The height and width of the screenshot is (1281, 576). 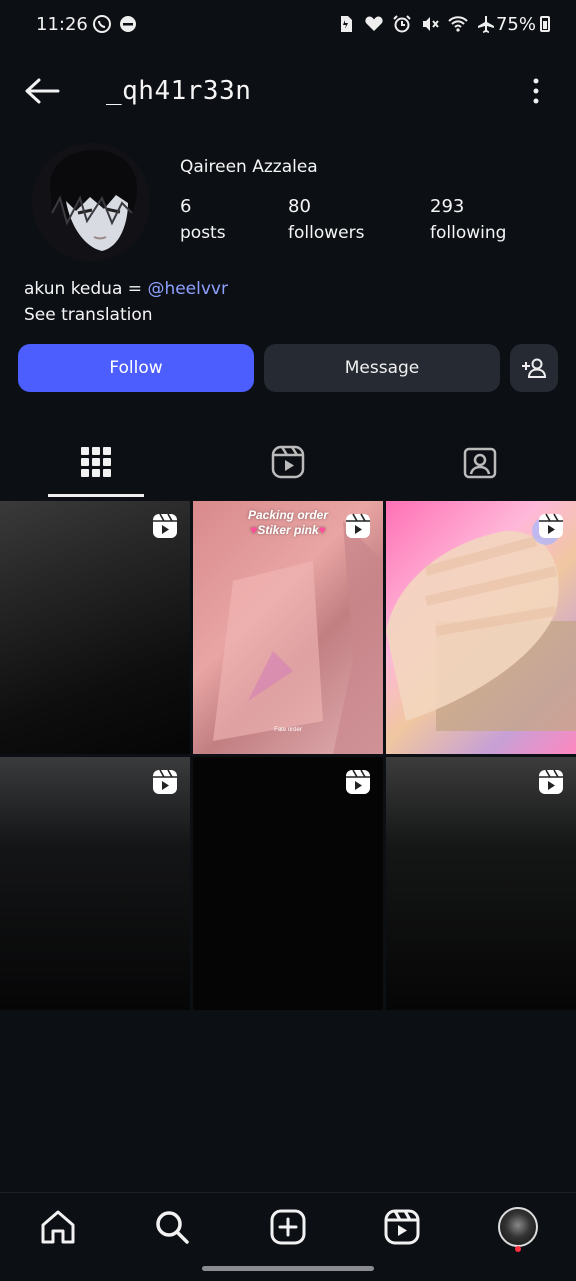 I want to click on notification-dot, so click(x=518, y=1249).